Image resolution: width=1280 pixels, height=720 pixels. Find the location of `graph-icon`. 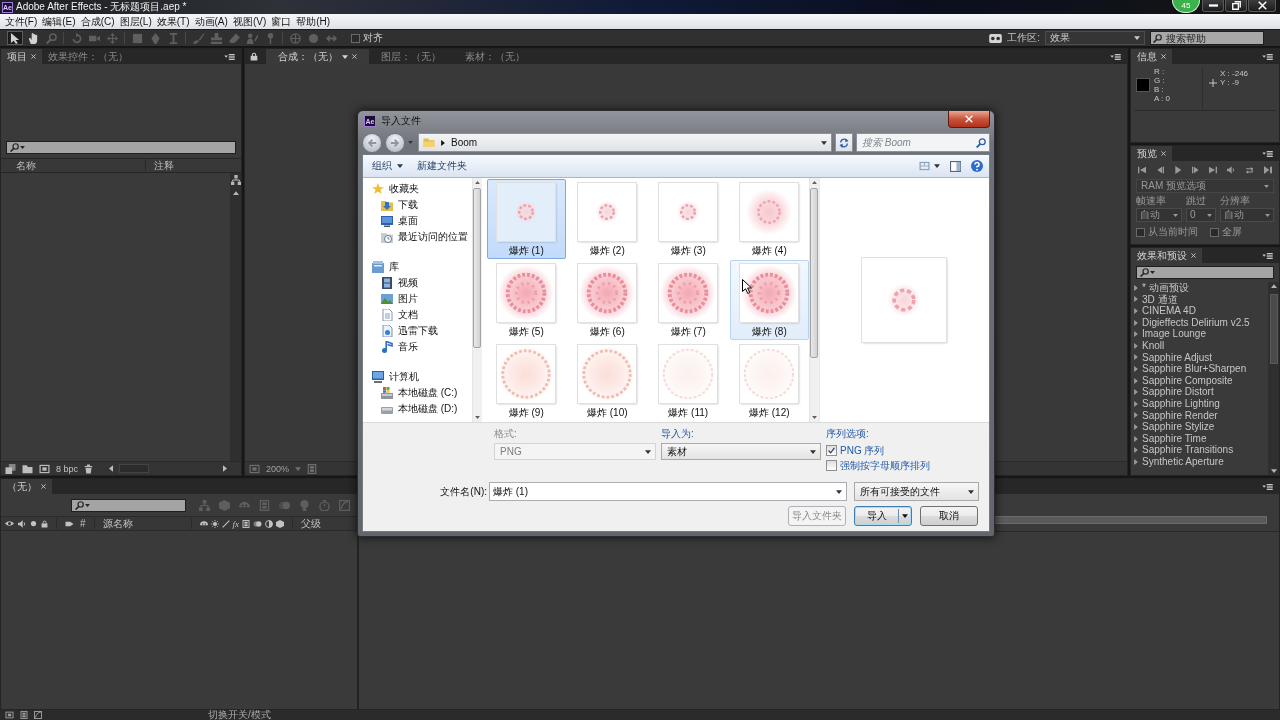

graph-icon is located at coordinates (38, 715).